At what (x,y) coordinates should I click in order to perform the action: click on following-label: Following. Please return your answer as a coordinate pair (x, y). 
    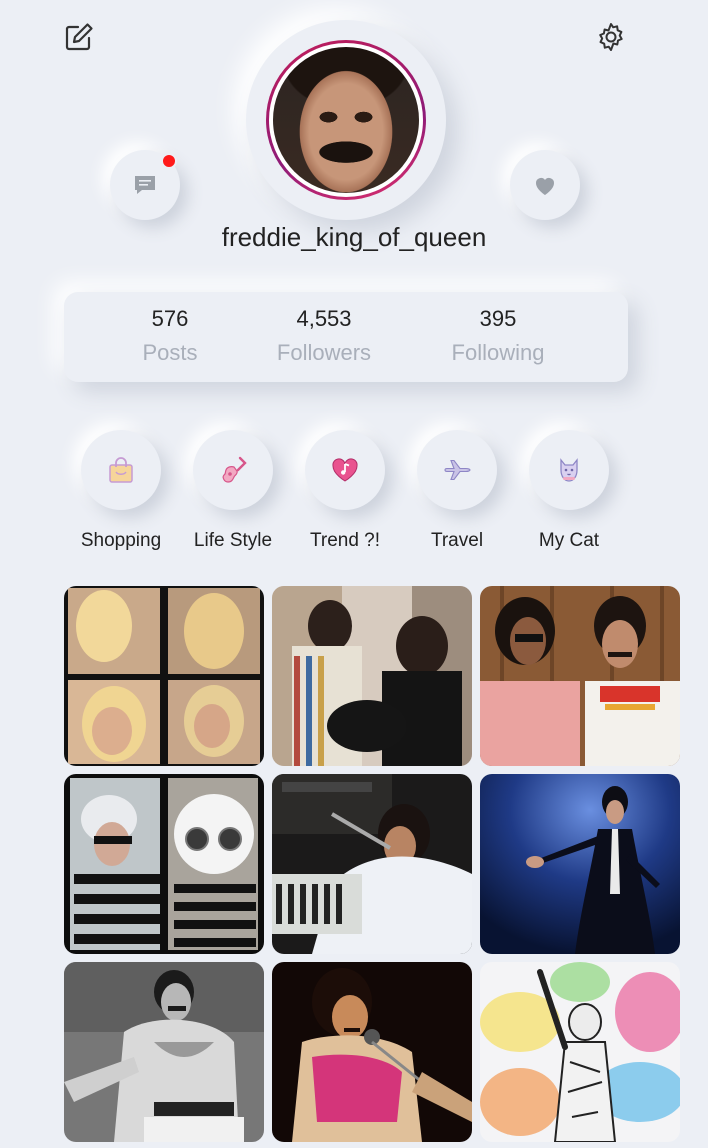
    Looking at the image, I should click on (498, 352).